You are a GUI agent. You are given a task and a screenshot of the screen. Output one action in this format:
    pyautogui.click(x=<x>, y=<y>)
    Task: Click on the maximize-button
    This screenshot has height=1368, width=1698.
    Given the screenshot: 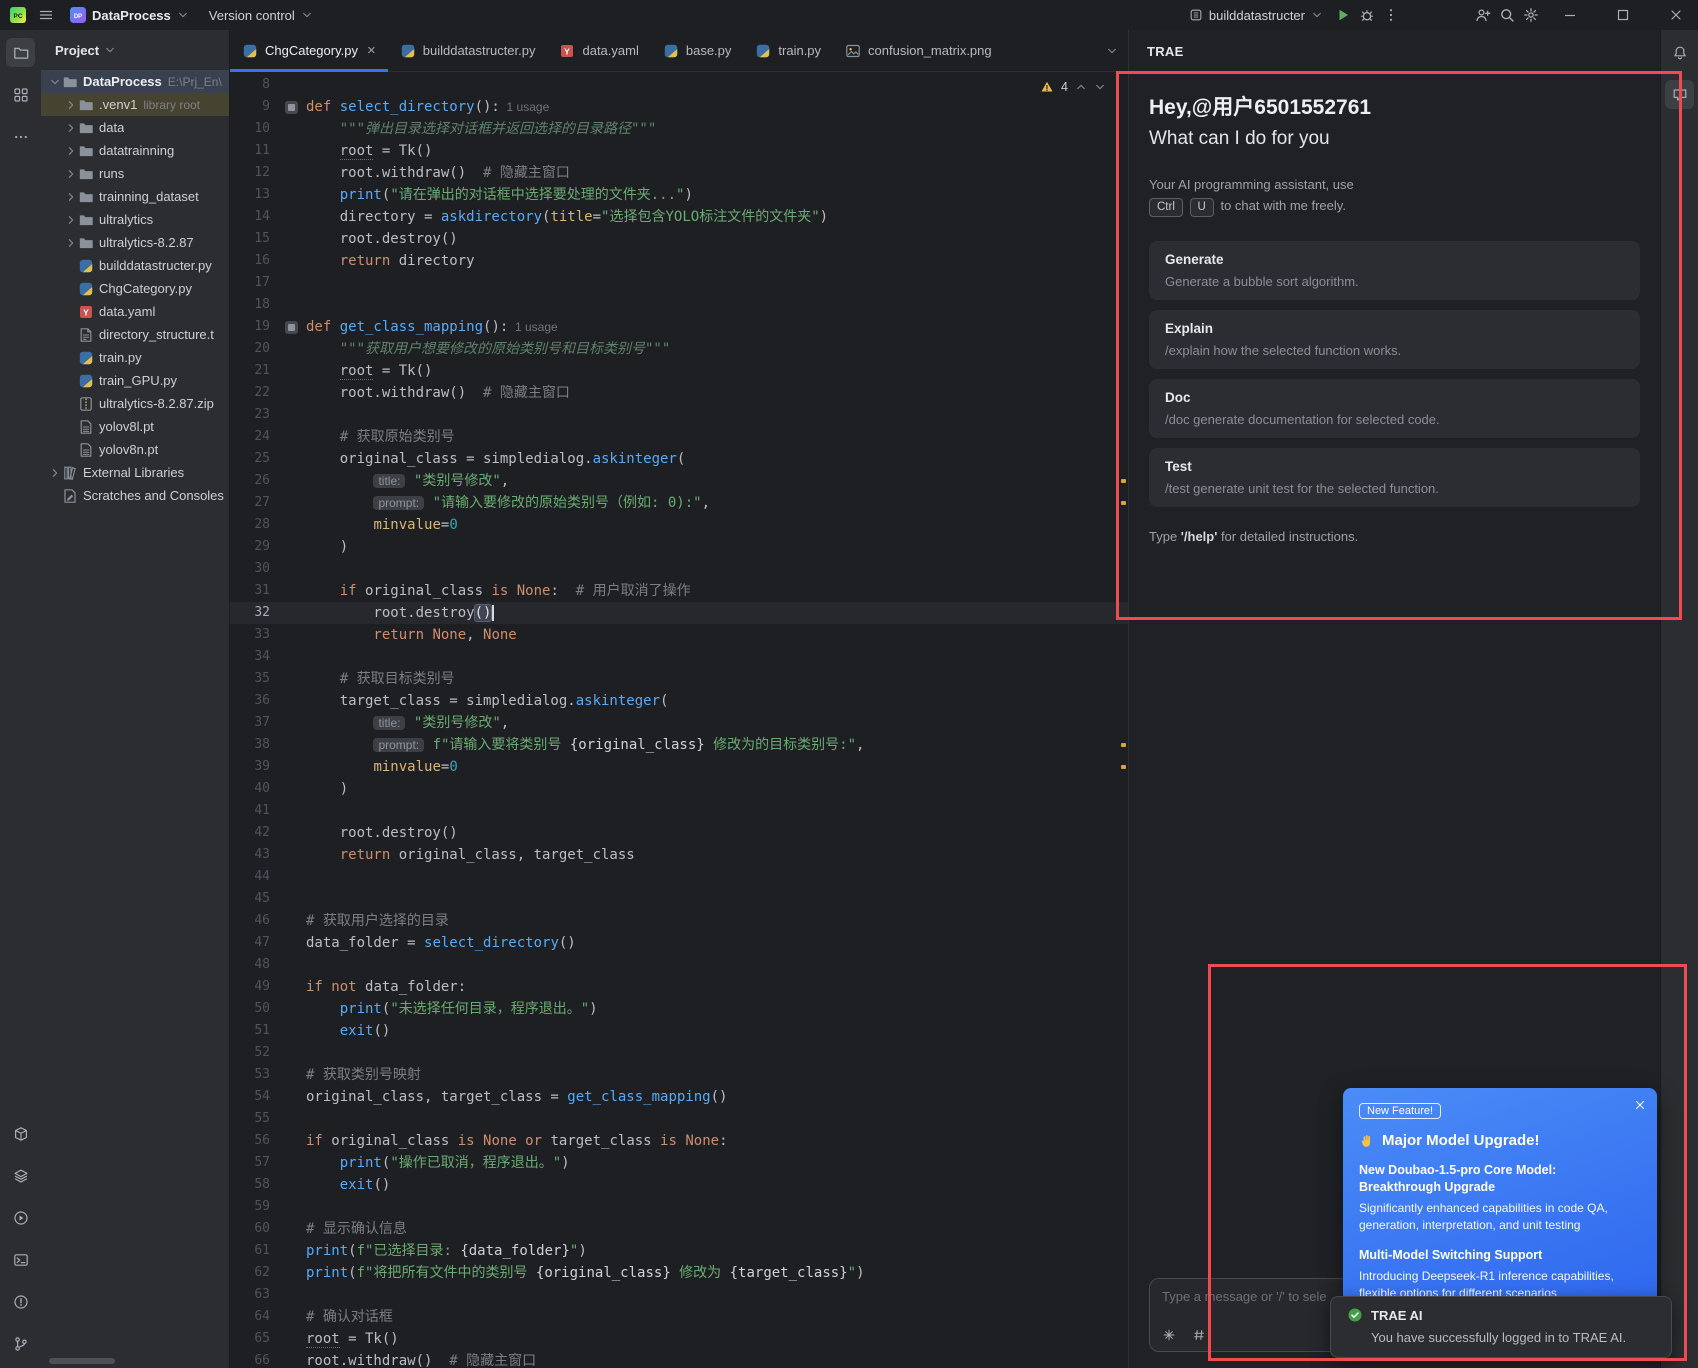 What is the action you would take?
    pyautogui.click(x=1622, y=15)
    